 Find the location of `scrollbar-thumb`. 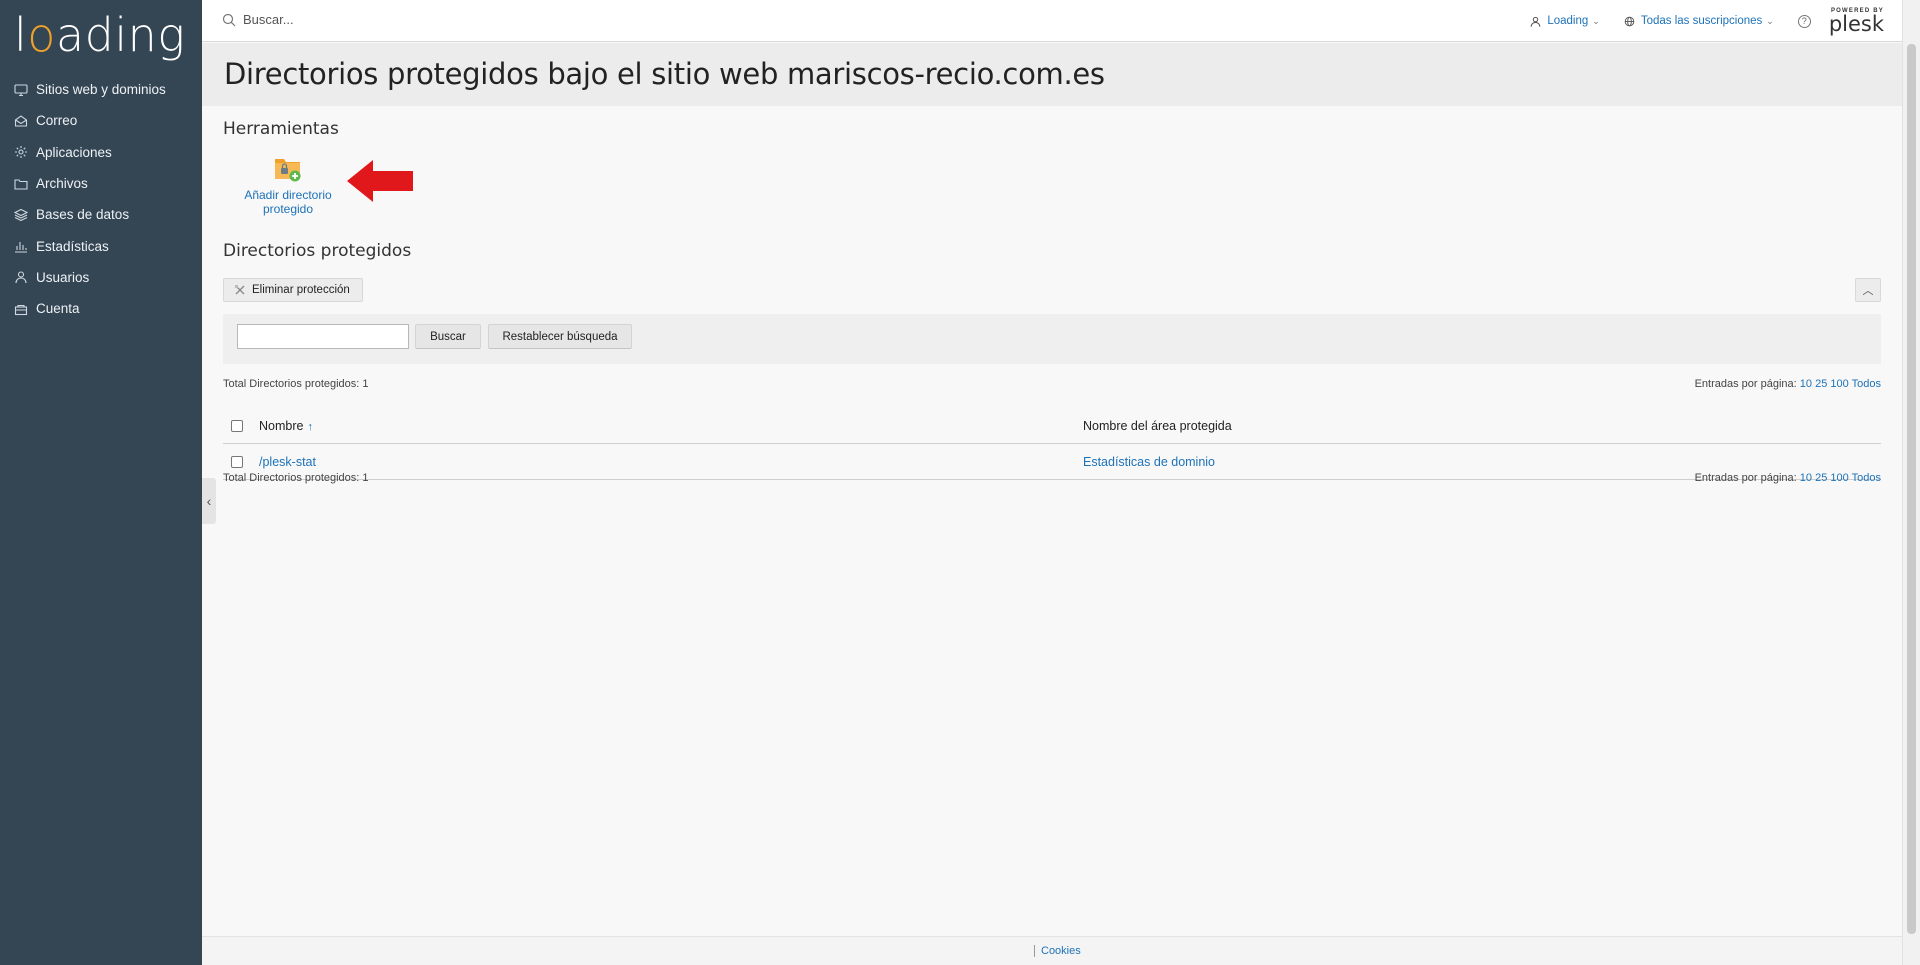

scrollbar-thumb is located at coordinates (1911, 489).